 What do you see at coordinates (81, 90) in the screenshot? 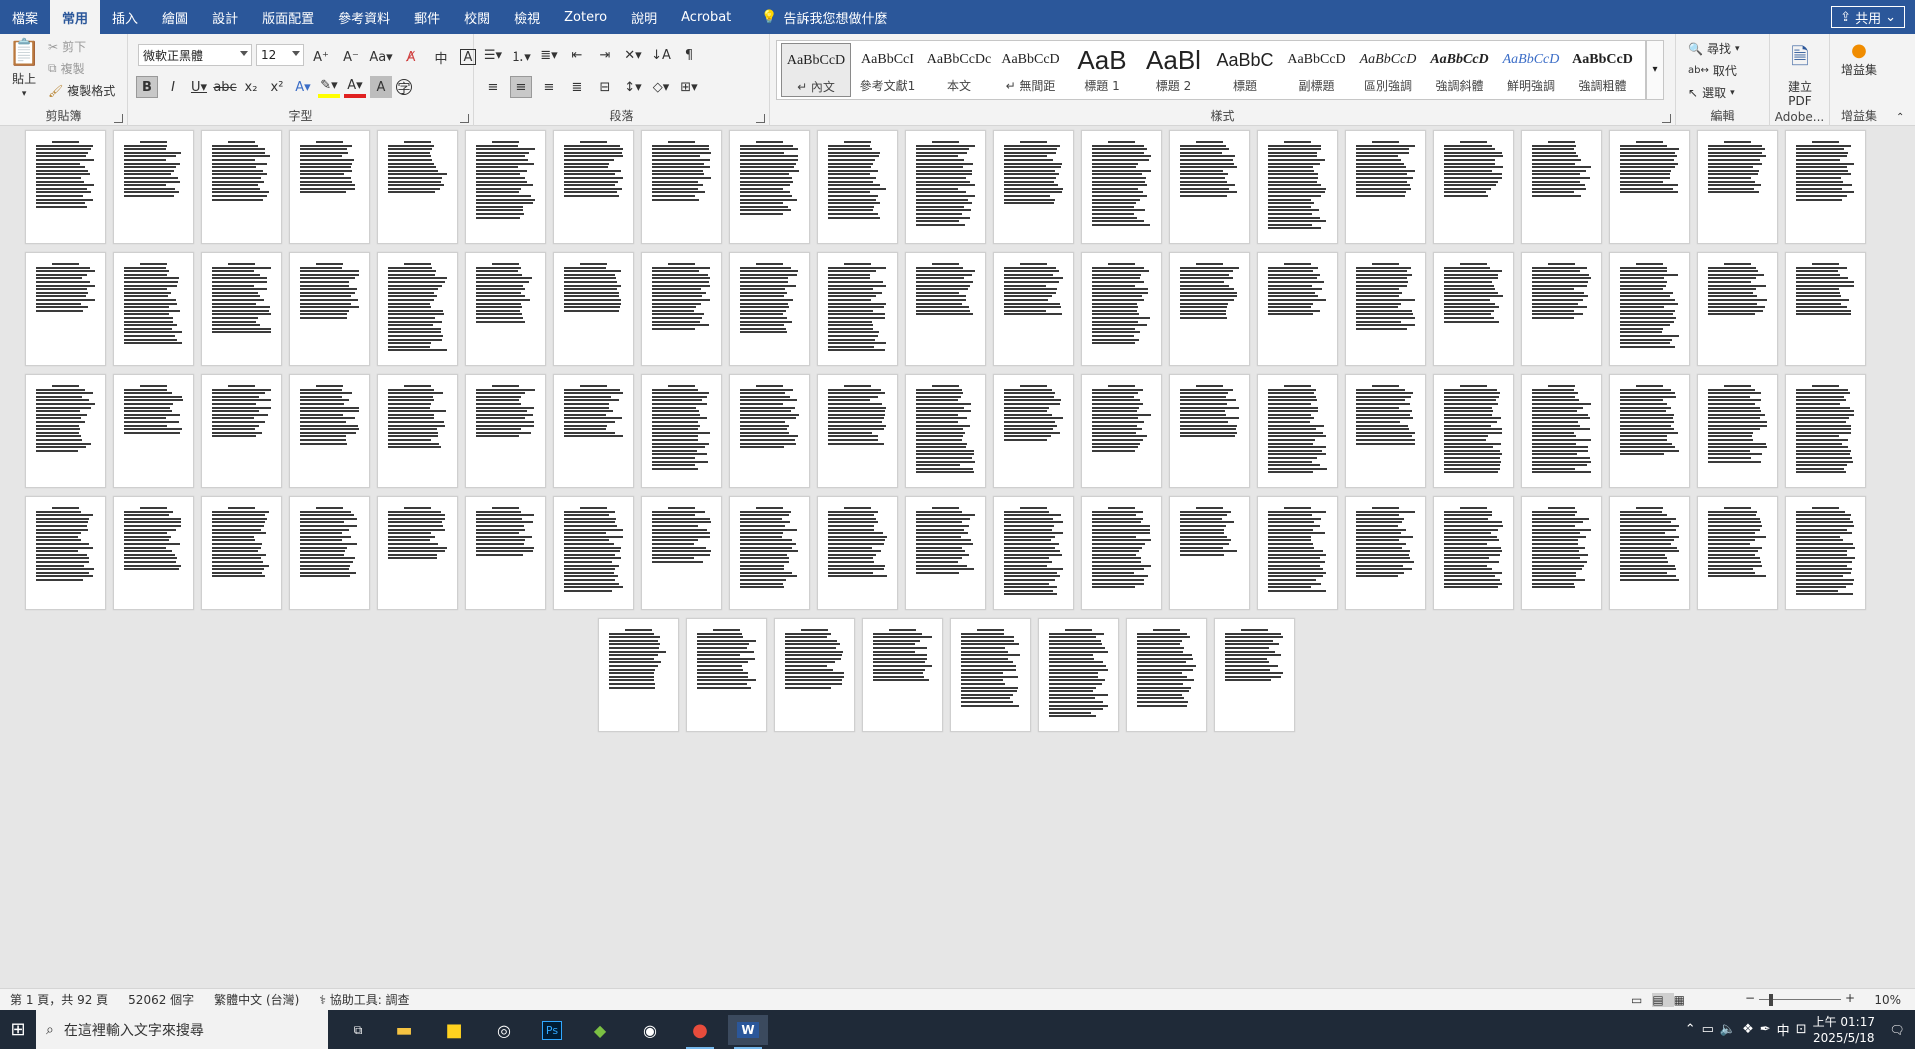
I see `format-painter-button: 🖌 複製格式` at bounding box center [81, 90].